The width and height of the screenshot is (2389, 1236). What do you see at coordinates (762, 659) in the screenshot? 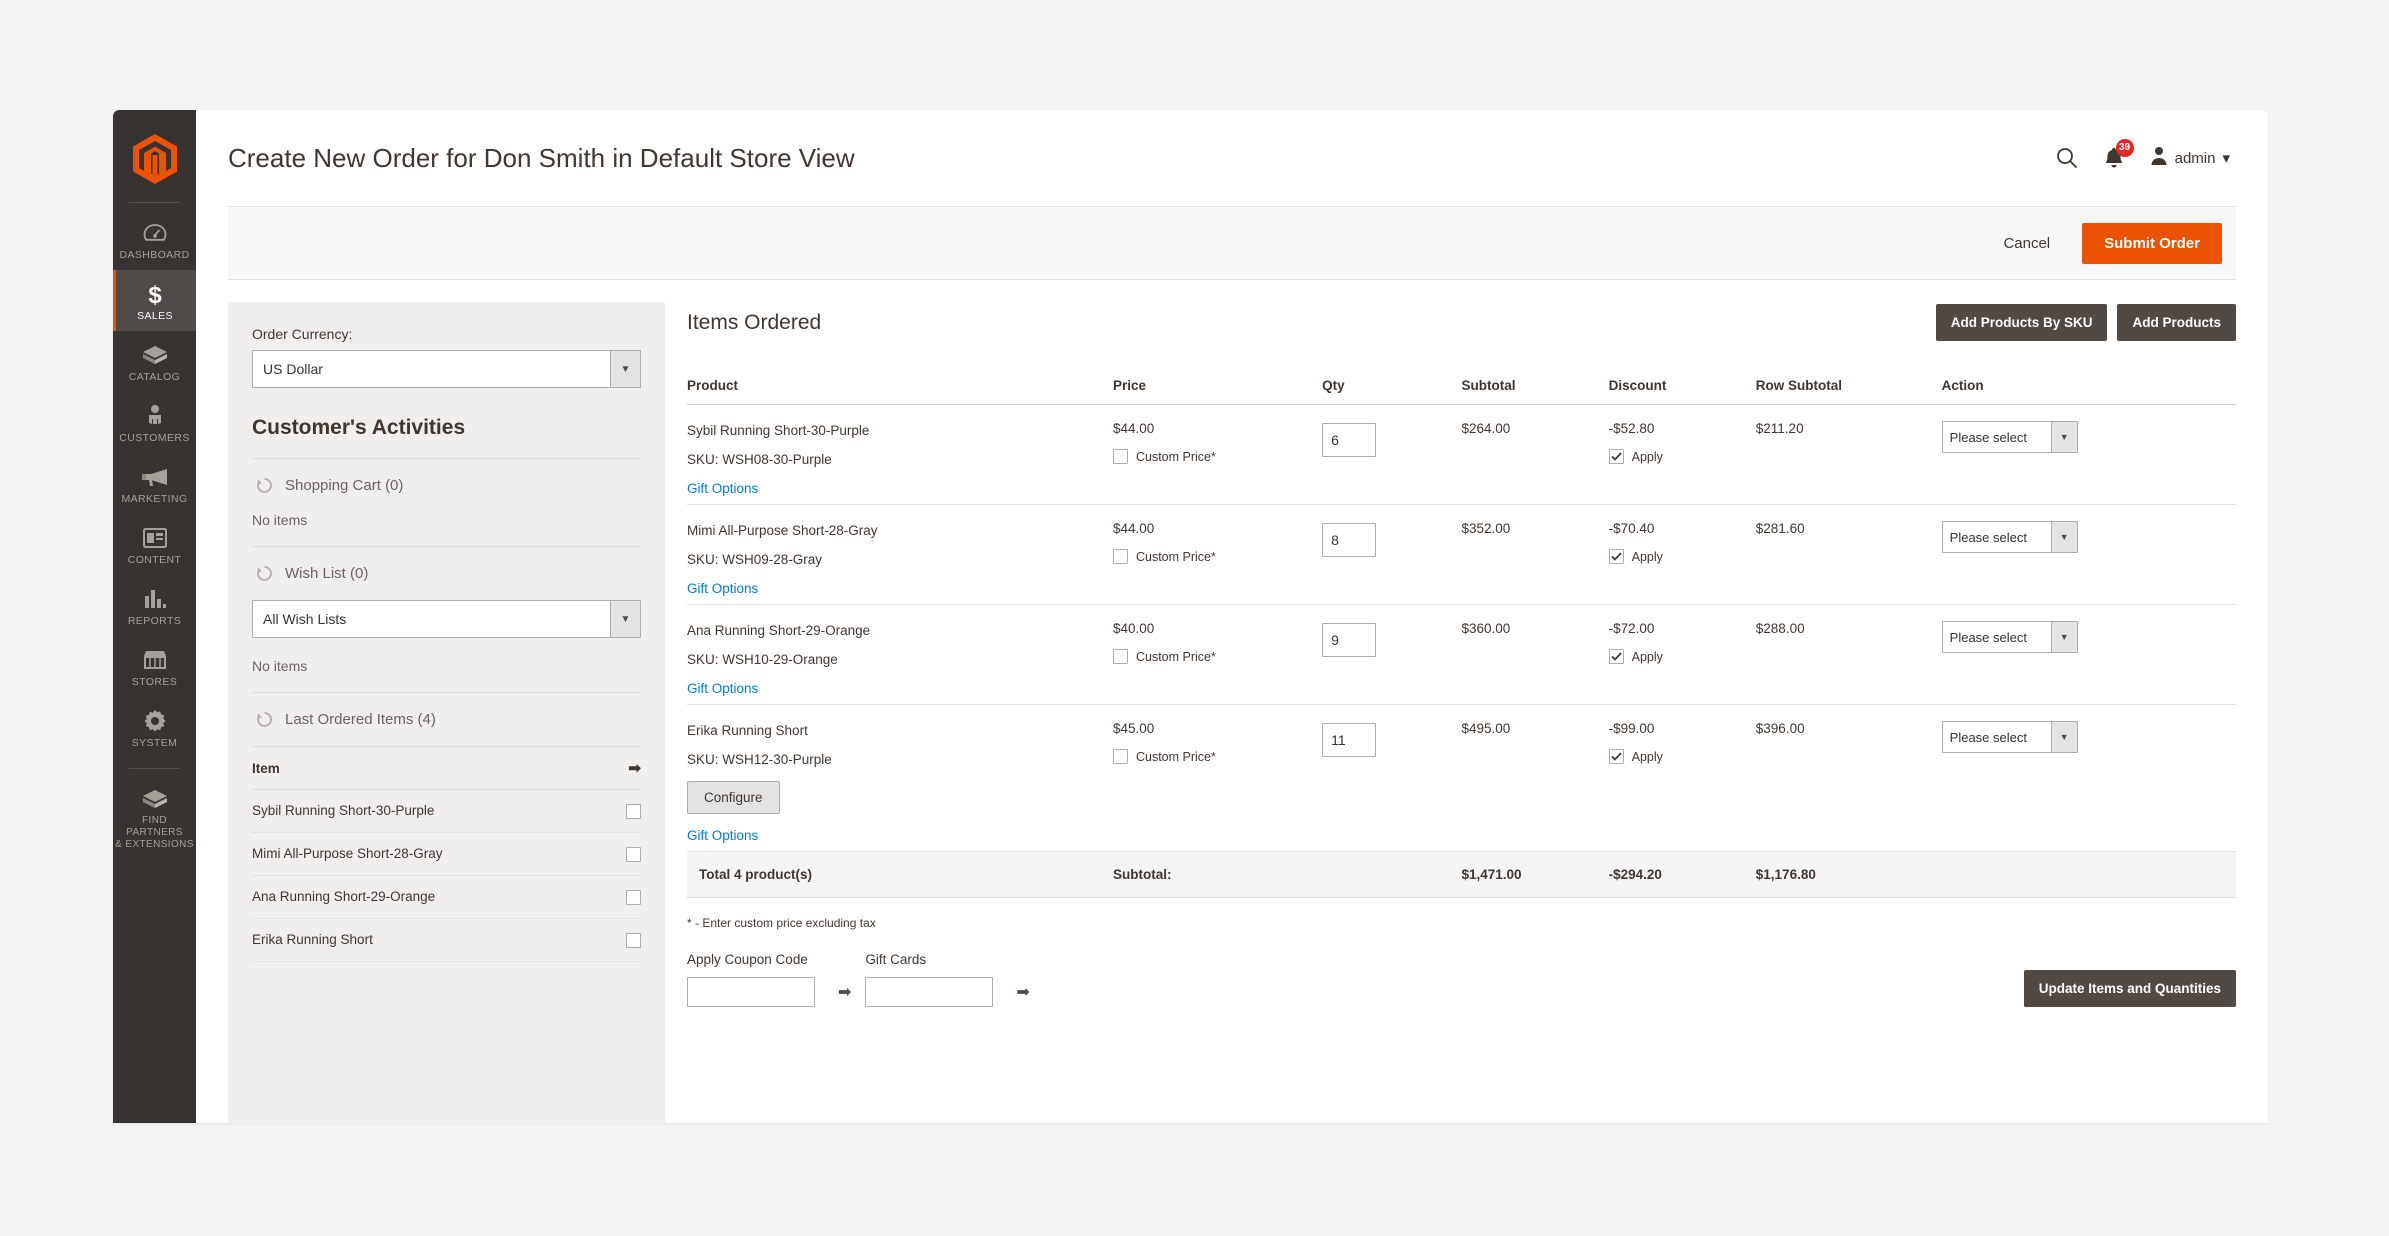
I see `product-sku: SKU: WSH10-29-Orange` at bounding box center [762, 659].